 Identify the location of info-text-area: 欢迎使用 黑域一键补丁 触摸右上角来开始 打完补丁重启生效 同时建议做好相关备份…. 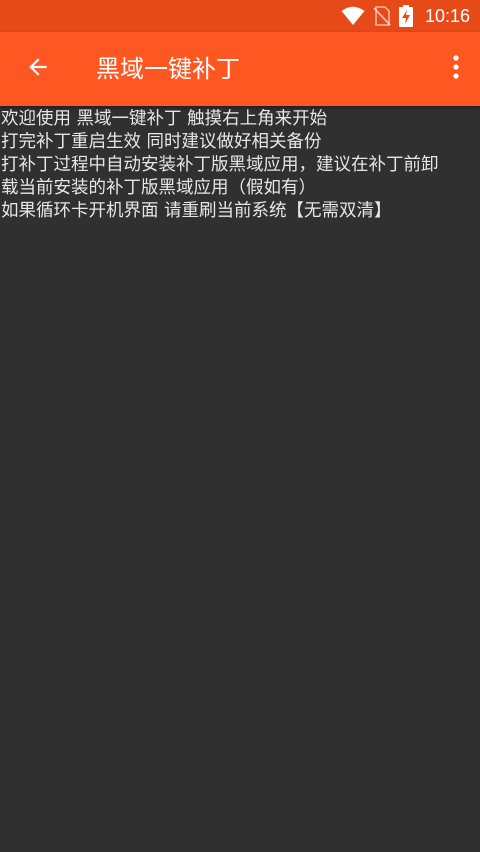
(240, 164).